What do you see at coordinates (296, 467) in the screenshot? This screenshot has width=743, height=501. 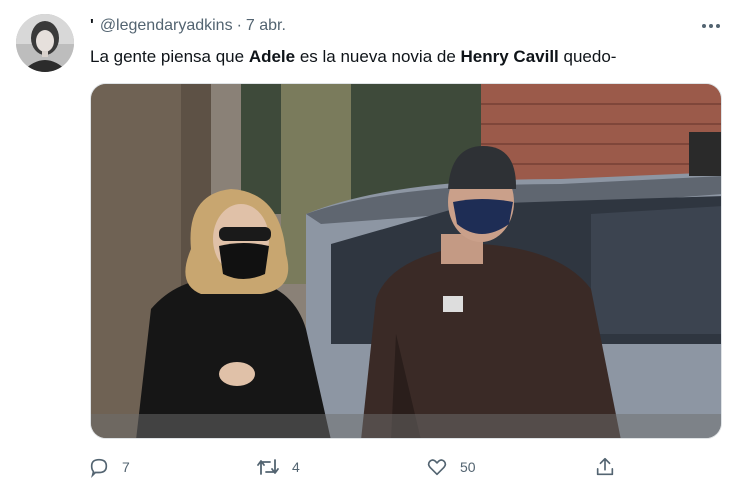 I see `retweet-count: 4` at bounding box center [296, 467].